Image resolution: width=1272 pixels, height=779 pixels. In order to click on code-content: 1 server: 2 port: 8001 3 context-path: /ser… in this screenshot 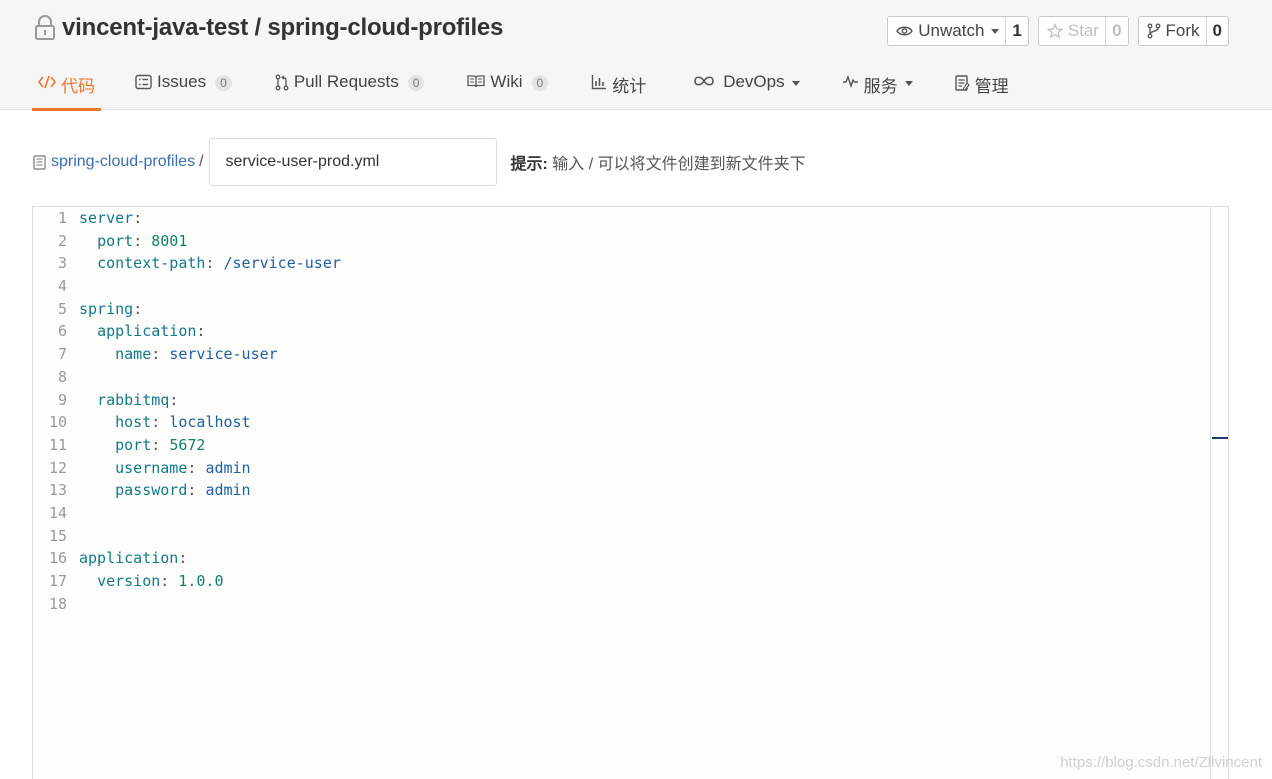, I will do `click(187, 411)`.